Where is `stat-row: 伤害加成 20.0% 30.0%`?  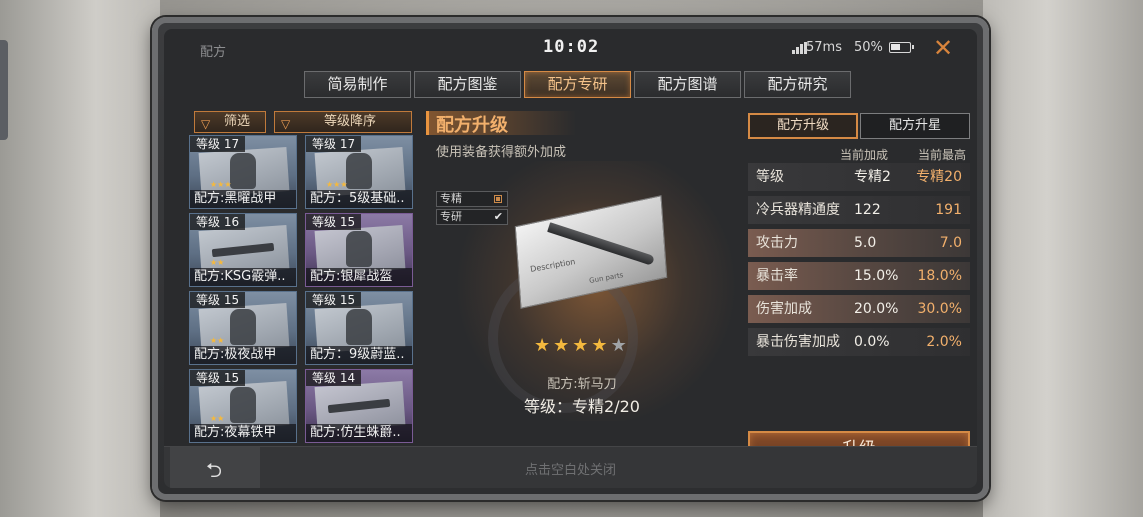
stat-row: 伤害加成 20.0% 30.0% is located at coordinates (859, 309).